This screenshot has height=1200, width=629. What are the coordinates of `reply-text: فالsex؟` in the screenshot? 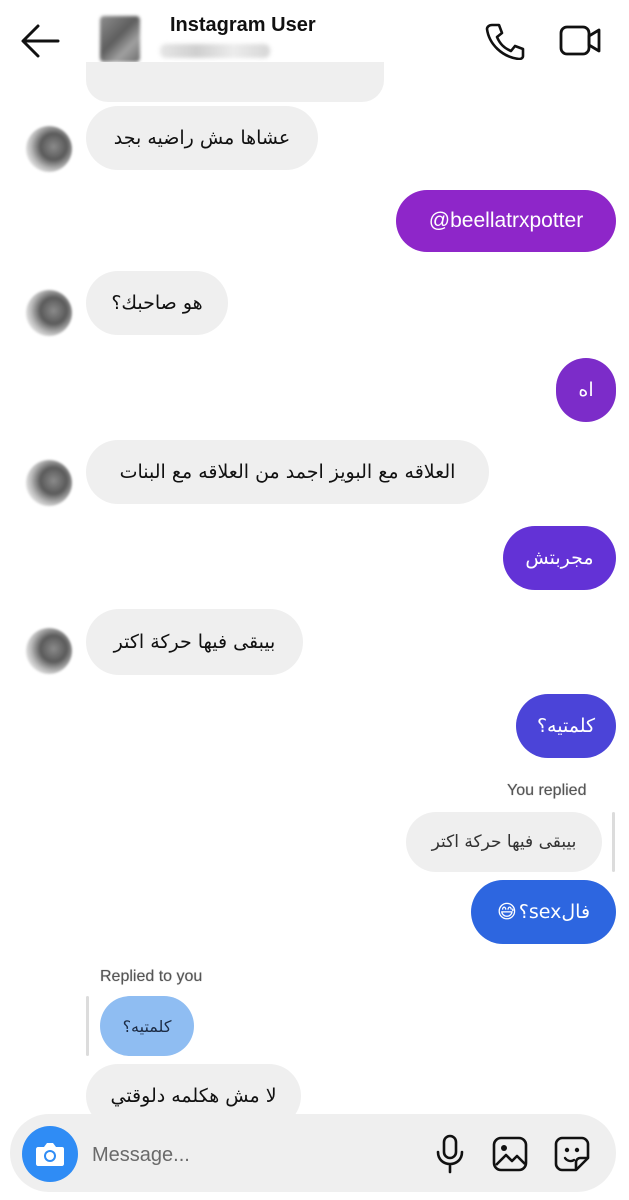 It's located at (554, 912).